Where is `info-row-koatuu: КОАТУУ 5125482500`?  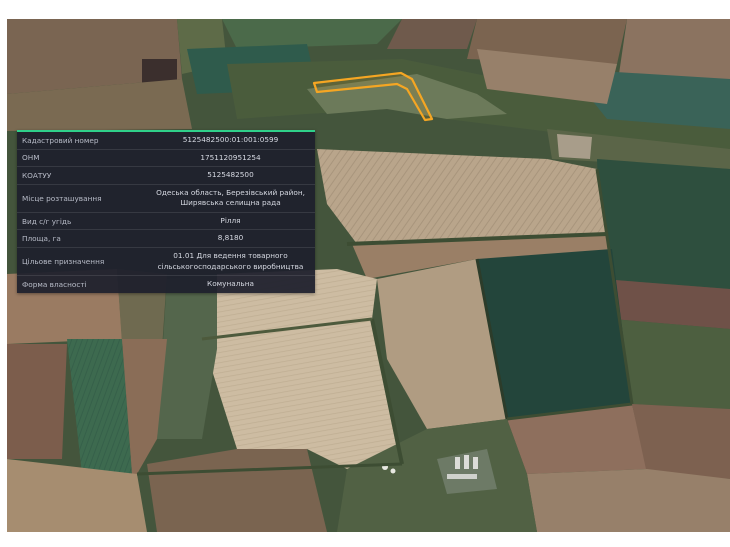
info-row-koatuu: КОАТУУ 5125482500 is located at coordinates (166, 176).